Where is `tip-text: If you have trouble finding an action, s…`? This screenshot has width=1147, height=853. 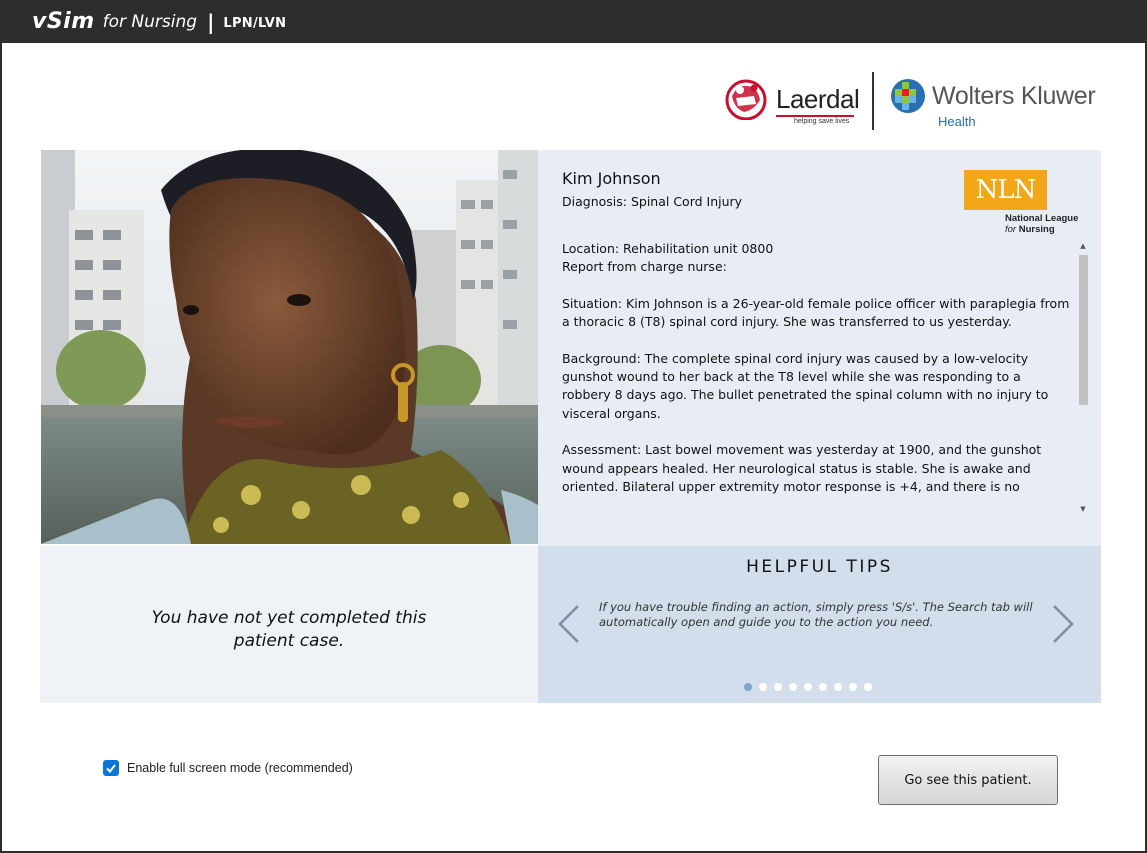
tip-text: If you have trouble finding an action, s… is located at coordinates (816, 614).